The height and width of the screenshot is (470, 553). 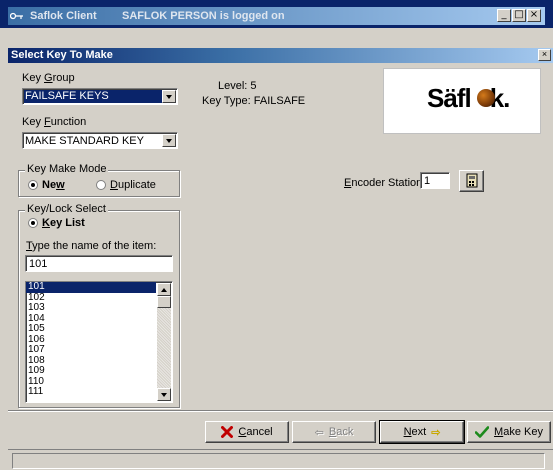 I want to click on maximize-button: □, so click(x=519, y=15).